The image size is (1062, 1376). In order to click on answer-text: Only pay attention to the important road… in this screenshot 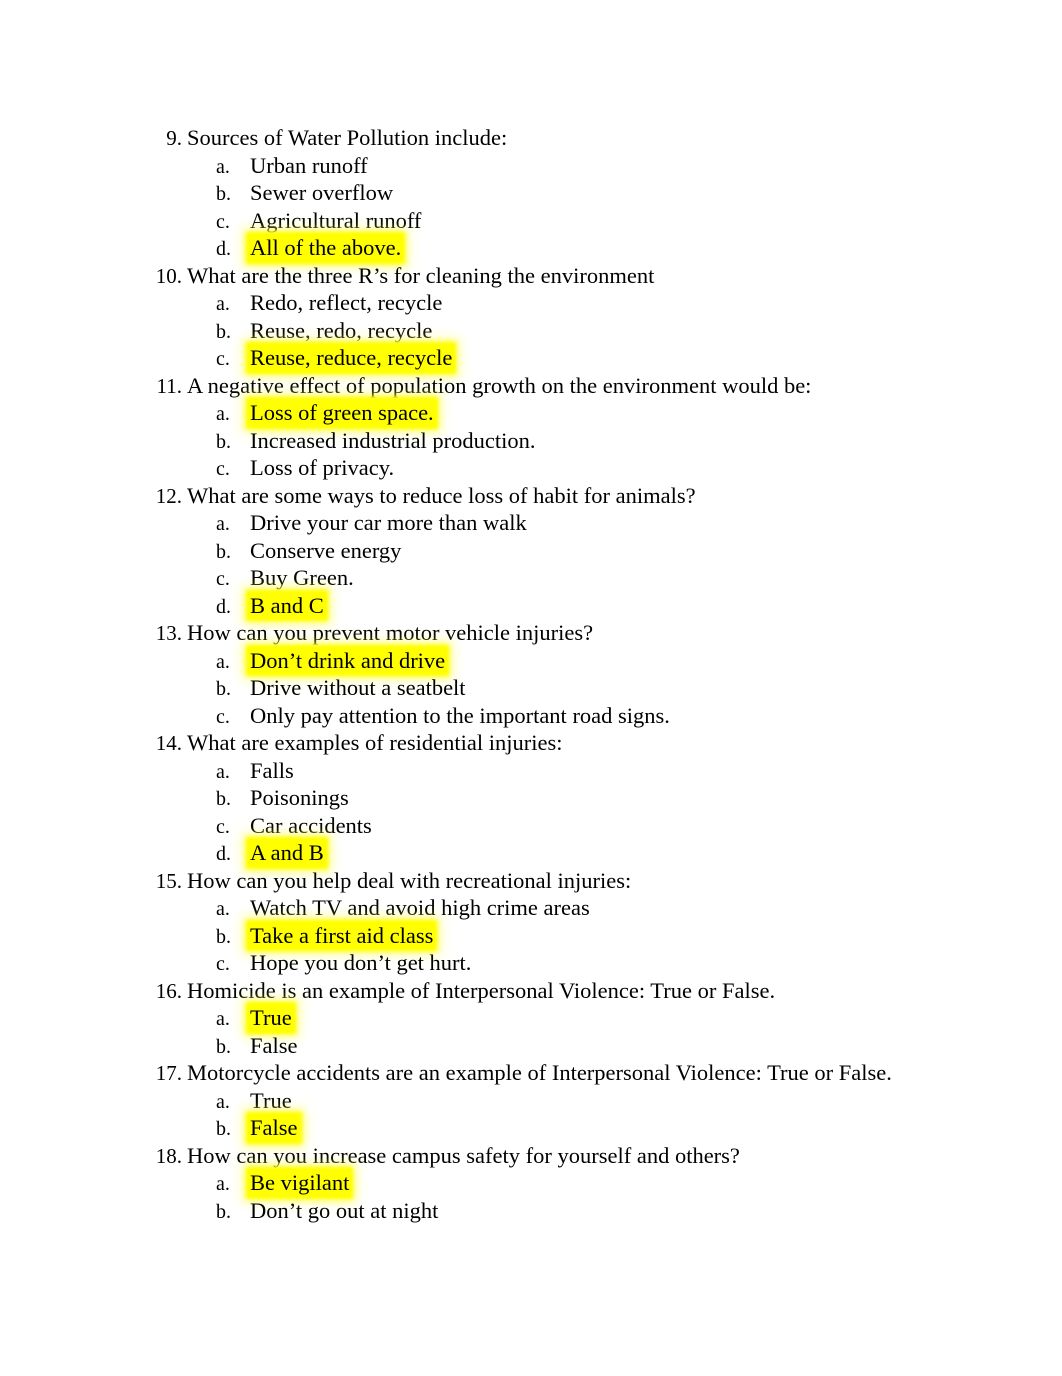, I will do `click(460, 715)`.